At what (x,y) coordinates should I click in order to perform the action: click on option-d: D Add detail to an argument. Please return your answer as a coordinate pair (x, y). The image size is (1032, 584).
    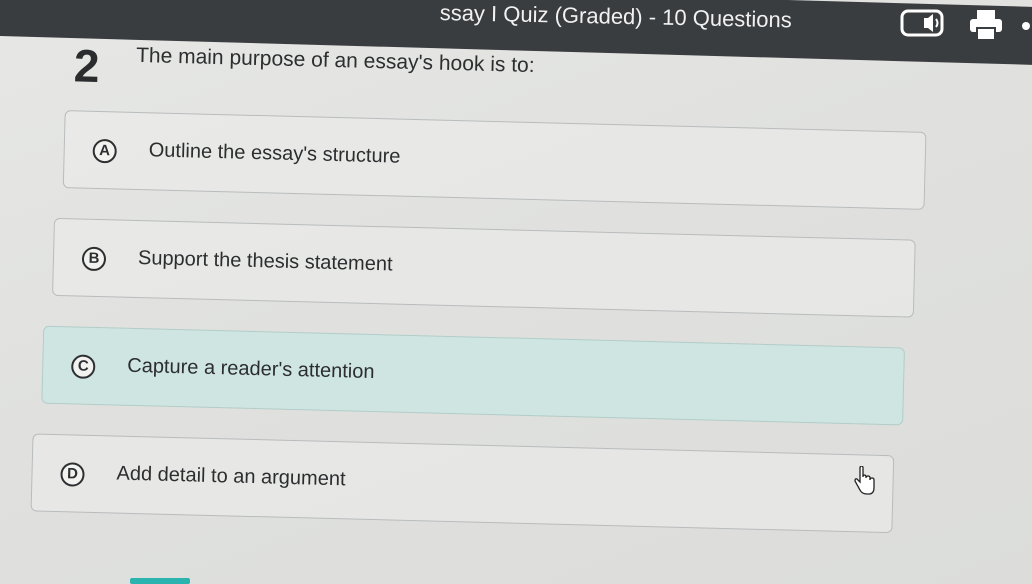
    Looking at the image, I should click on (462, 483).